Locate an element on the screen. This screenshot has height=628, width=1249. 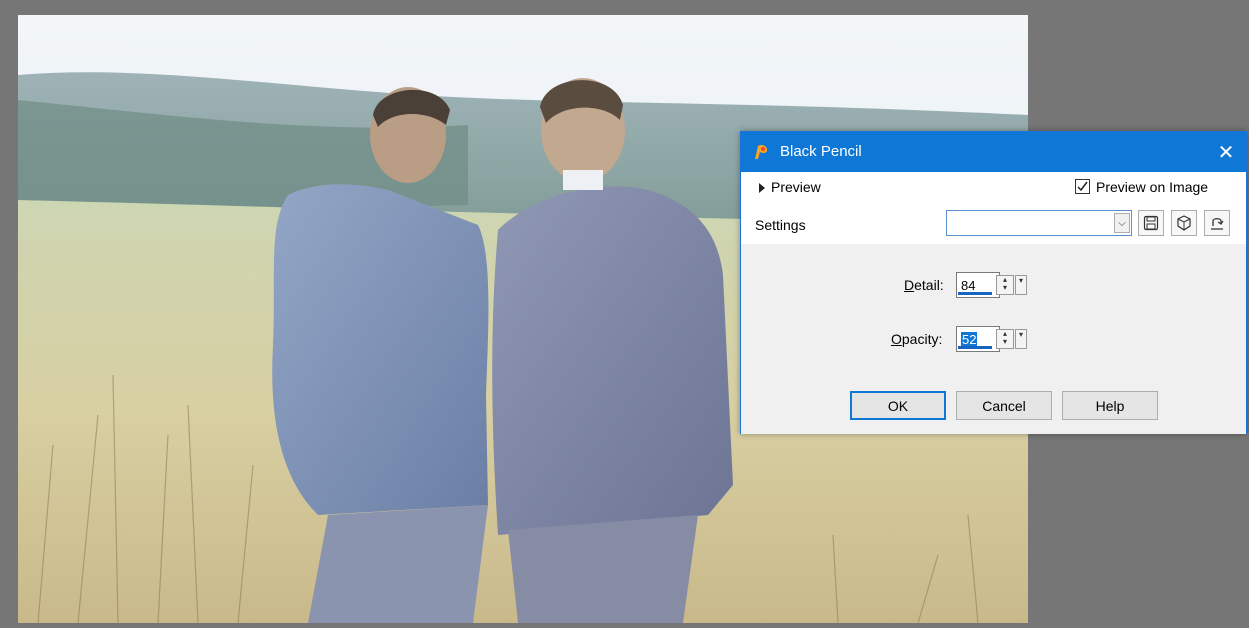
opacity-label: Opacity: is located at coordinates (917, 339).